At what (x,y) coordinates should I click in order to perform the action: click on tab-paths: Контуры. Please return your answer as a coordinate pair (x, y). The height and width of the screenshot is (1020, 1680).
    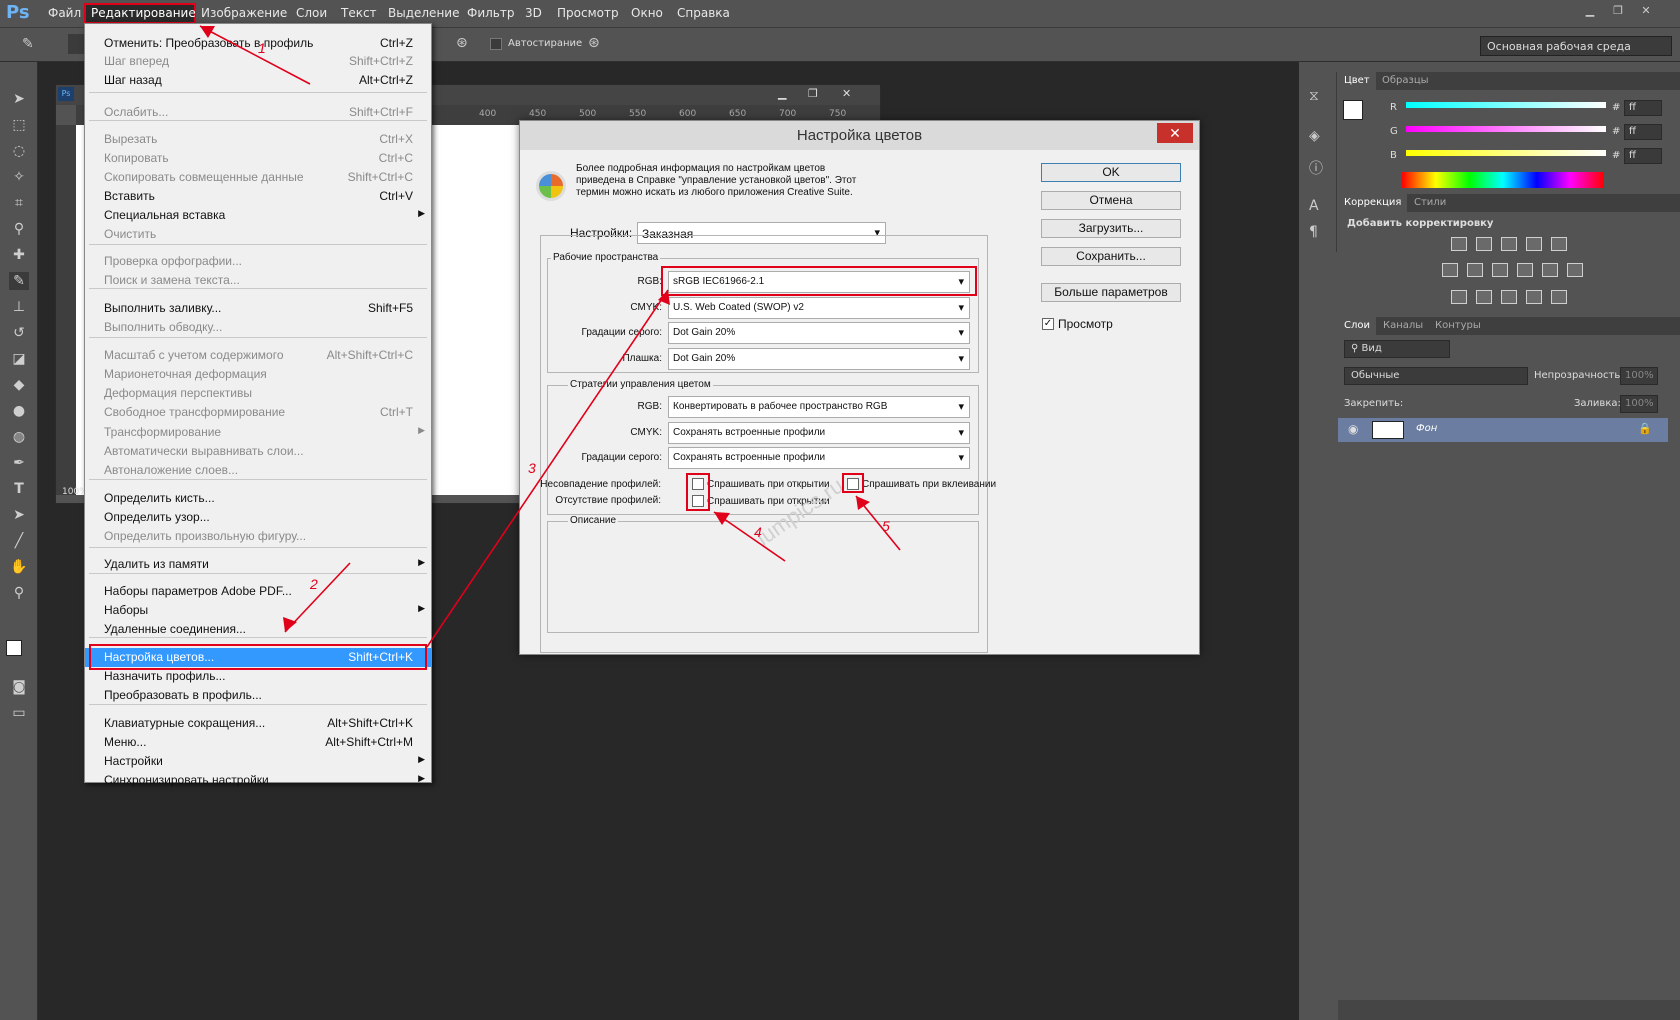
    Looking at the image, I should click on (1458, 326).